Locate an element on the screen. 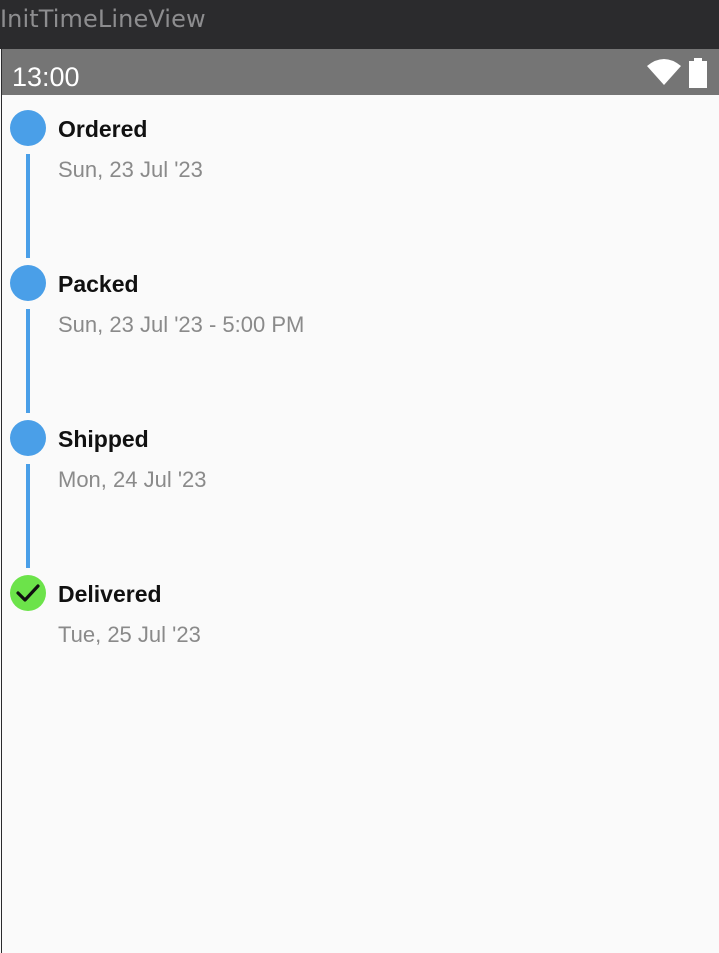  window-title: InitTimeLineView is located at coordinates (103, 19).